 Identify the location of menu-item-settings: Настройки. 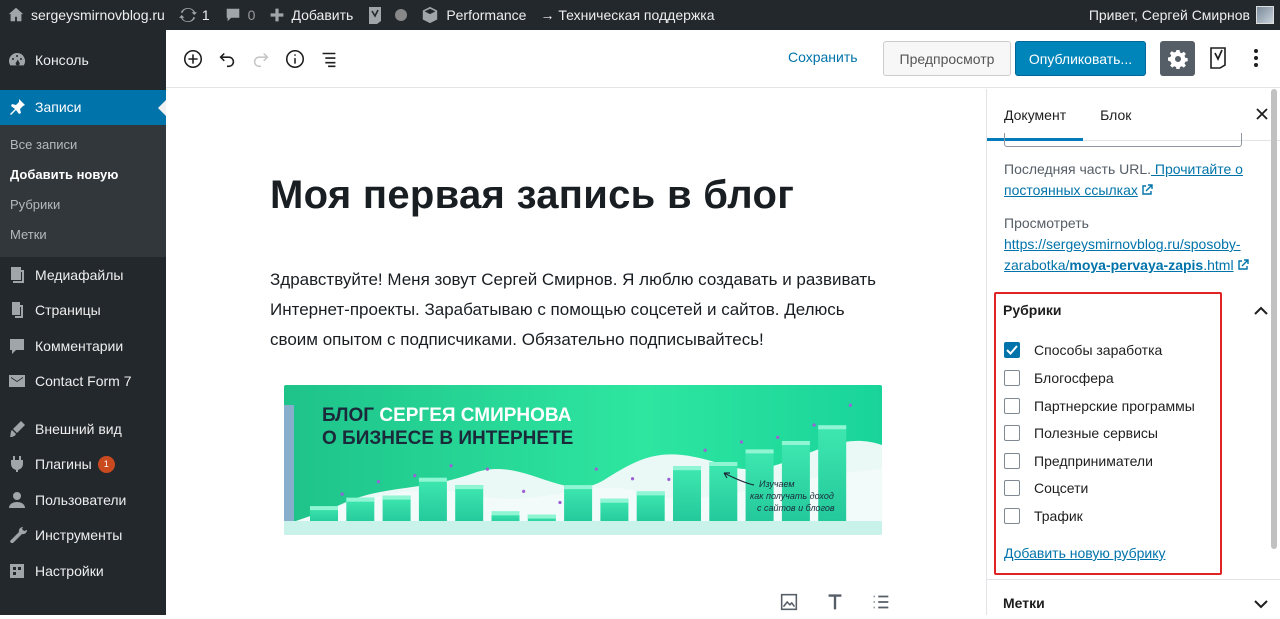
(83, 571).